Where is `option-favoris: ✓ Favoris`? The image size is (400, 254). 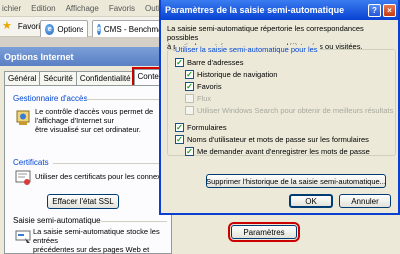
option-favoris: ✓ Favoris is located at coordinates (203, 86).